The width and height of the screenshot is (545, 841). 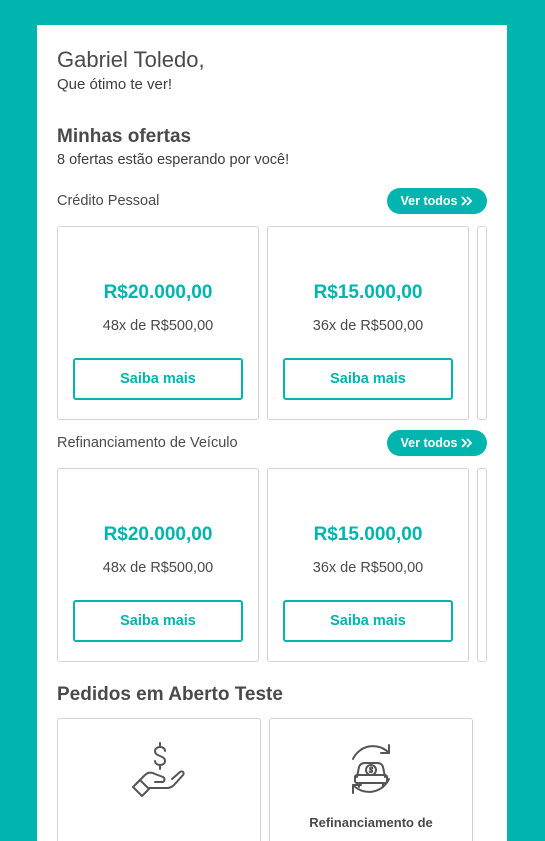 I want to click on order-card: Refinanciamento de, so click(x=371, y=779).